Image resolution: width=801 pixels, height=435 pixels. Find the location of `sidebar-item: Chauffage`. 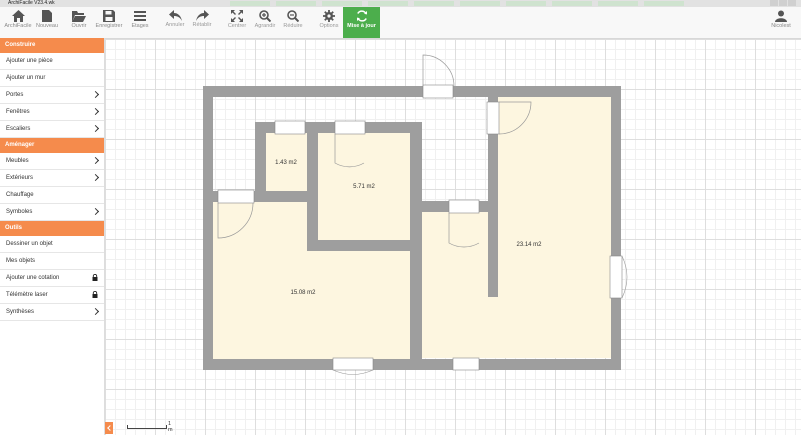

sidebar-item: Chauffage is located at coordinates (52, 195).